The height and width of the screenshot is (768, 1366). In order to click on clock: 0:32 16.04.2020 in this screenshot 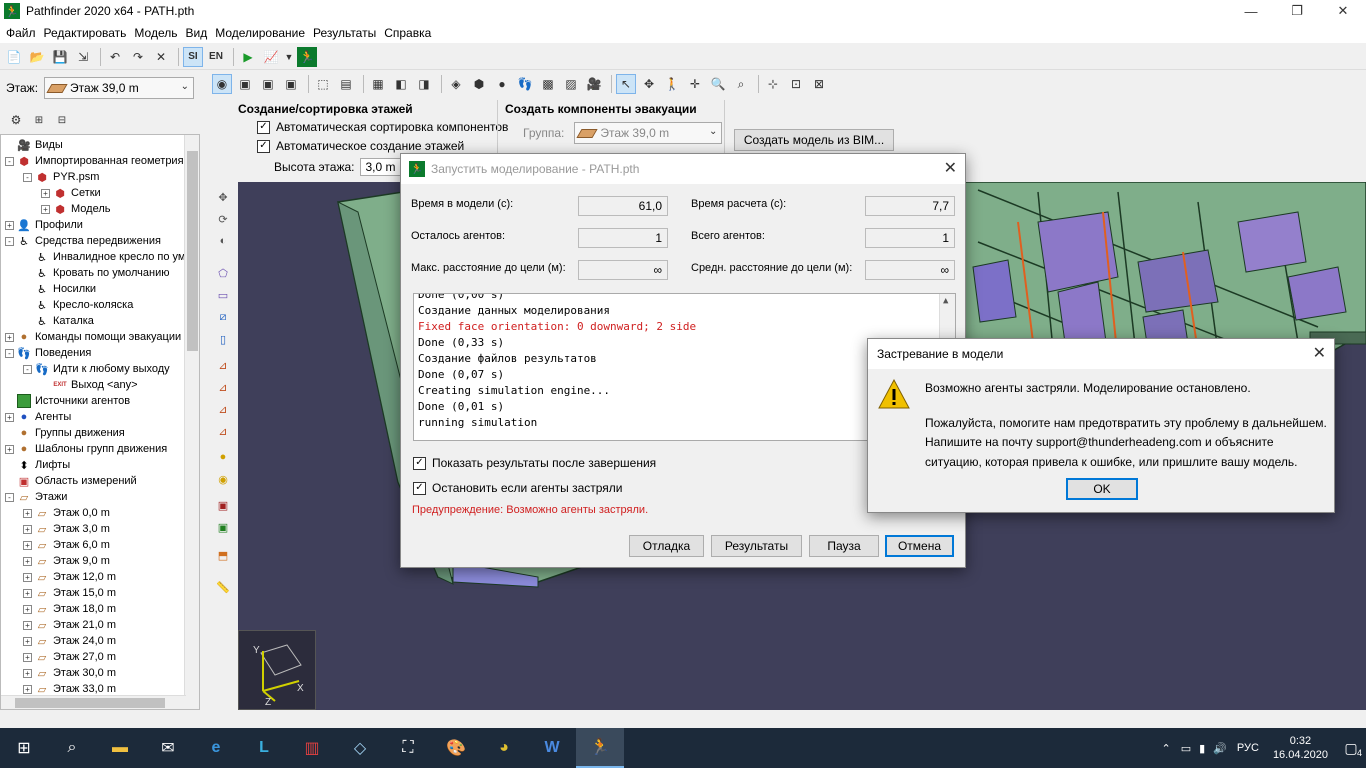, I will do `click(1300, 748)`.